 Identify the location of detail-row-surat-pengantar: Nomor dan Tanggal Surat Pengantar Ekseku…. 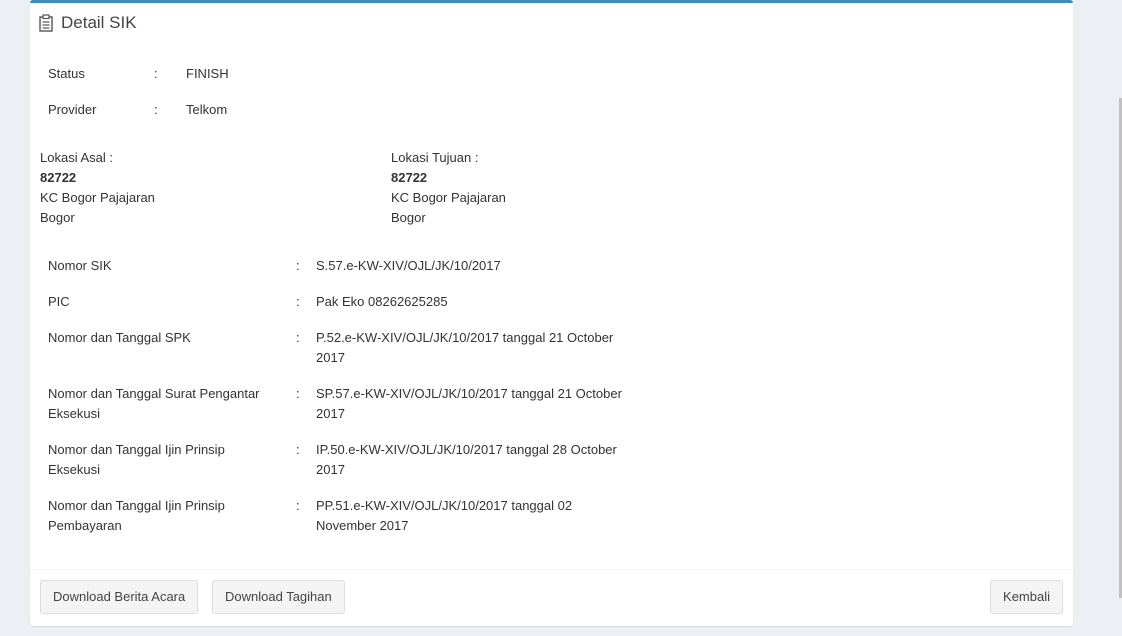
(337, 404).